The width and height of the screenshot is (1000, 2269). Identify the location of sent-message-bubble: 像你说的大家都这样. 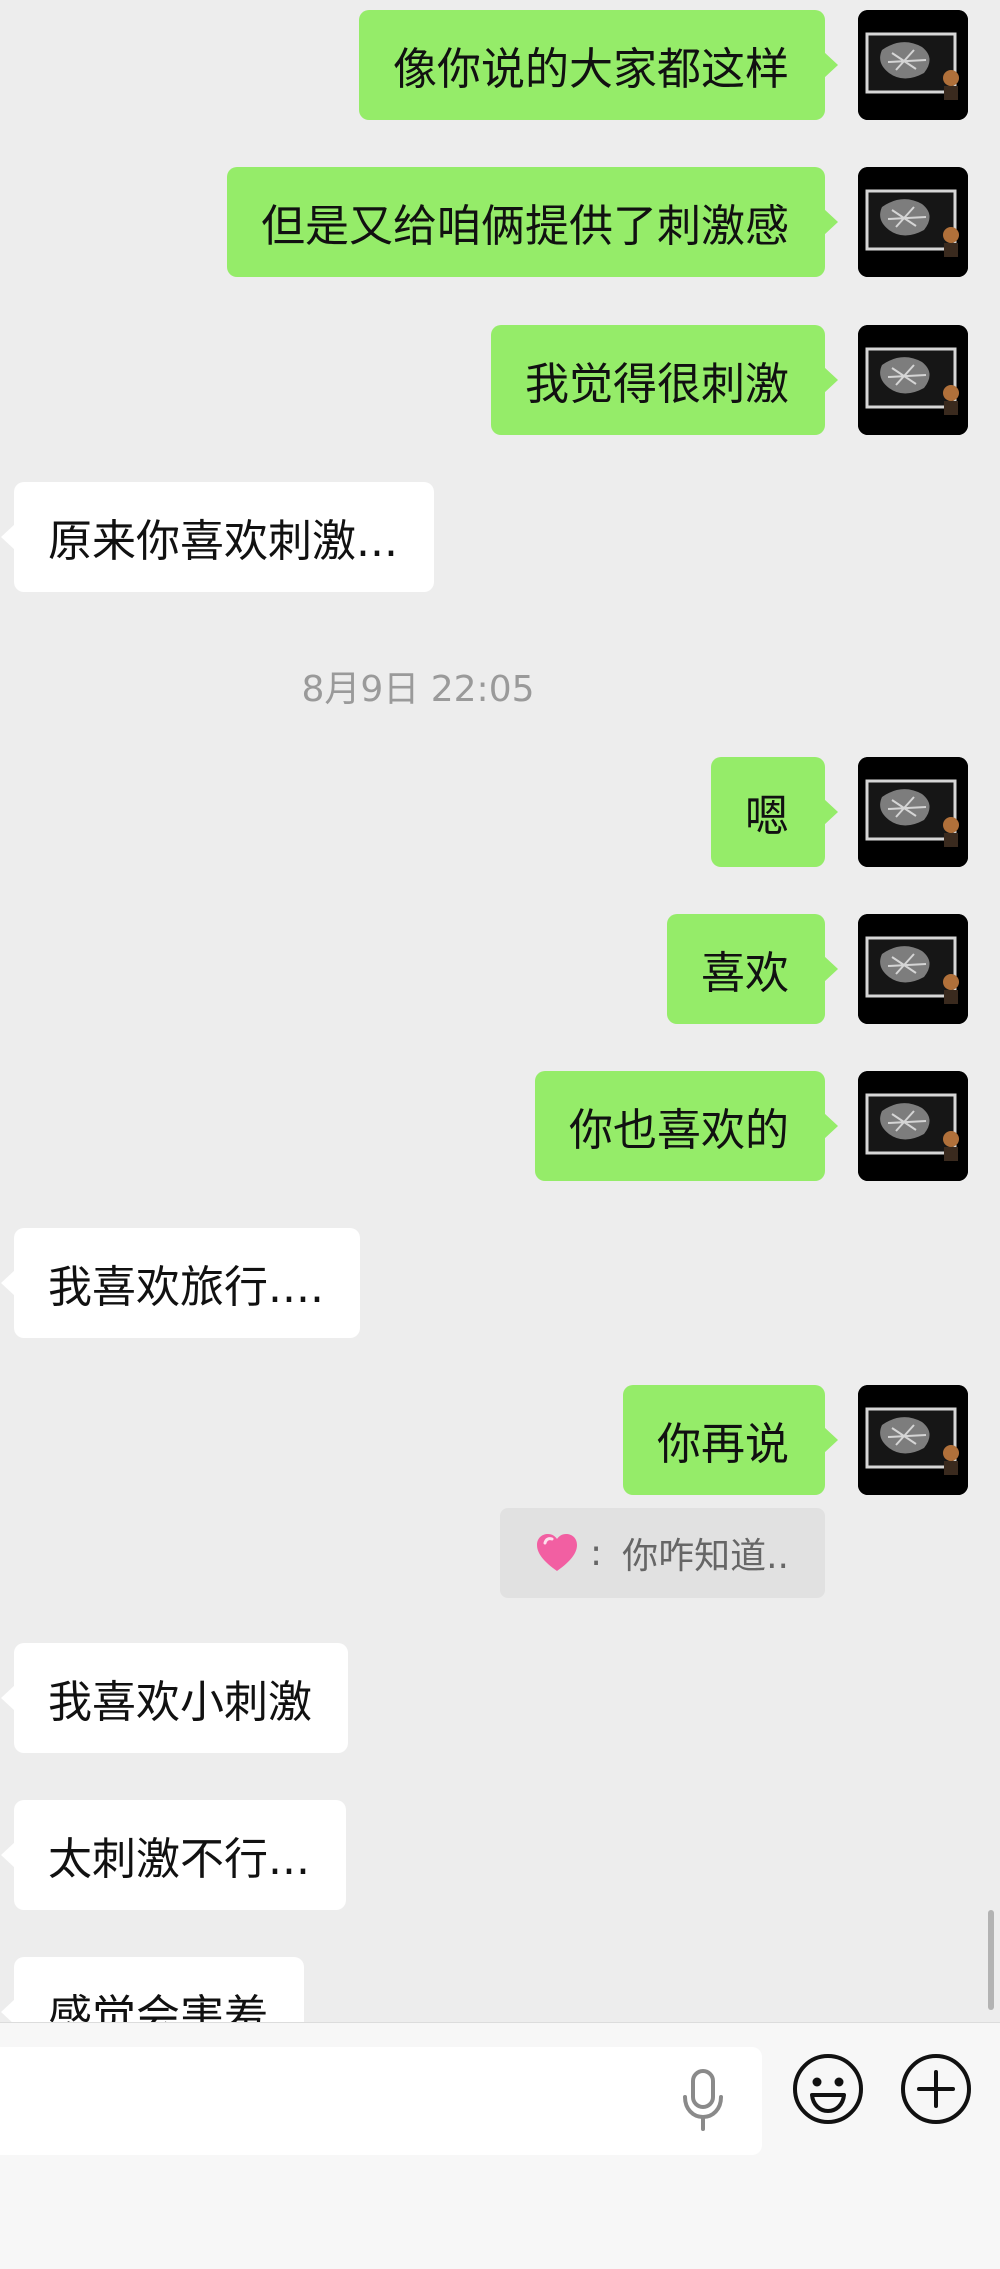
(598, 65).